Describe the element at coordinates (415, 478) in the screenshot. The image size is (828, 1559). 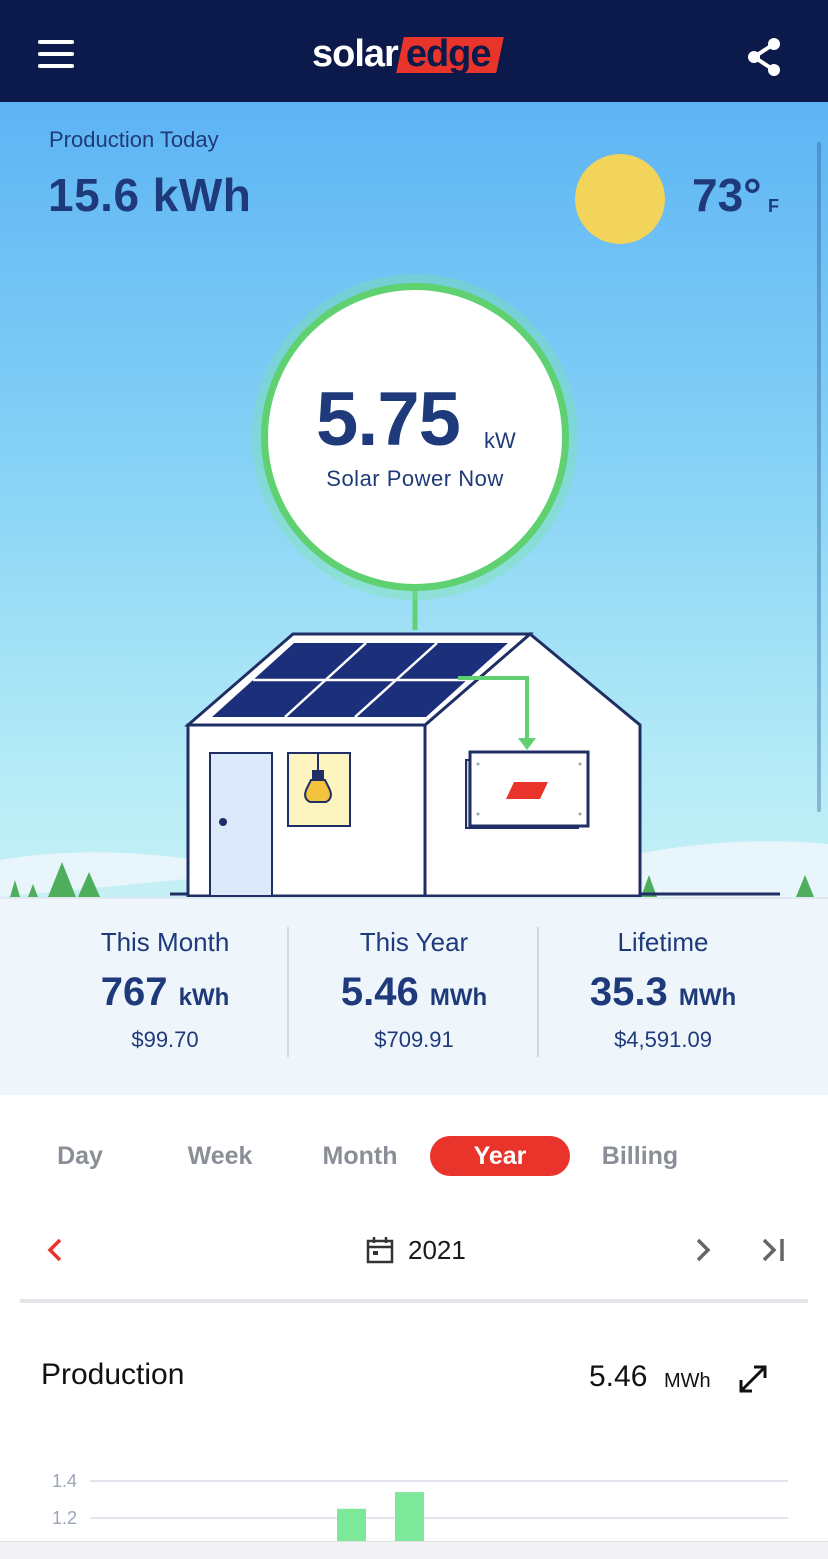
I see `solar-power-label: Solar Power Now` at that location.